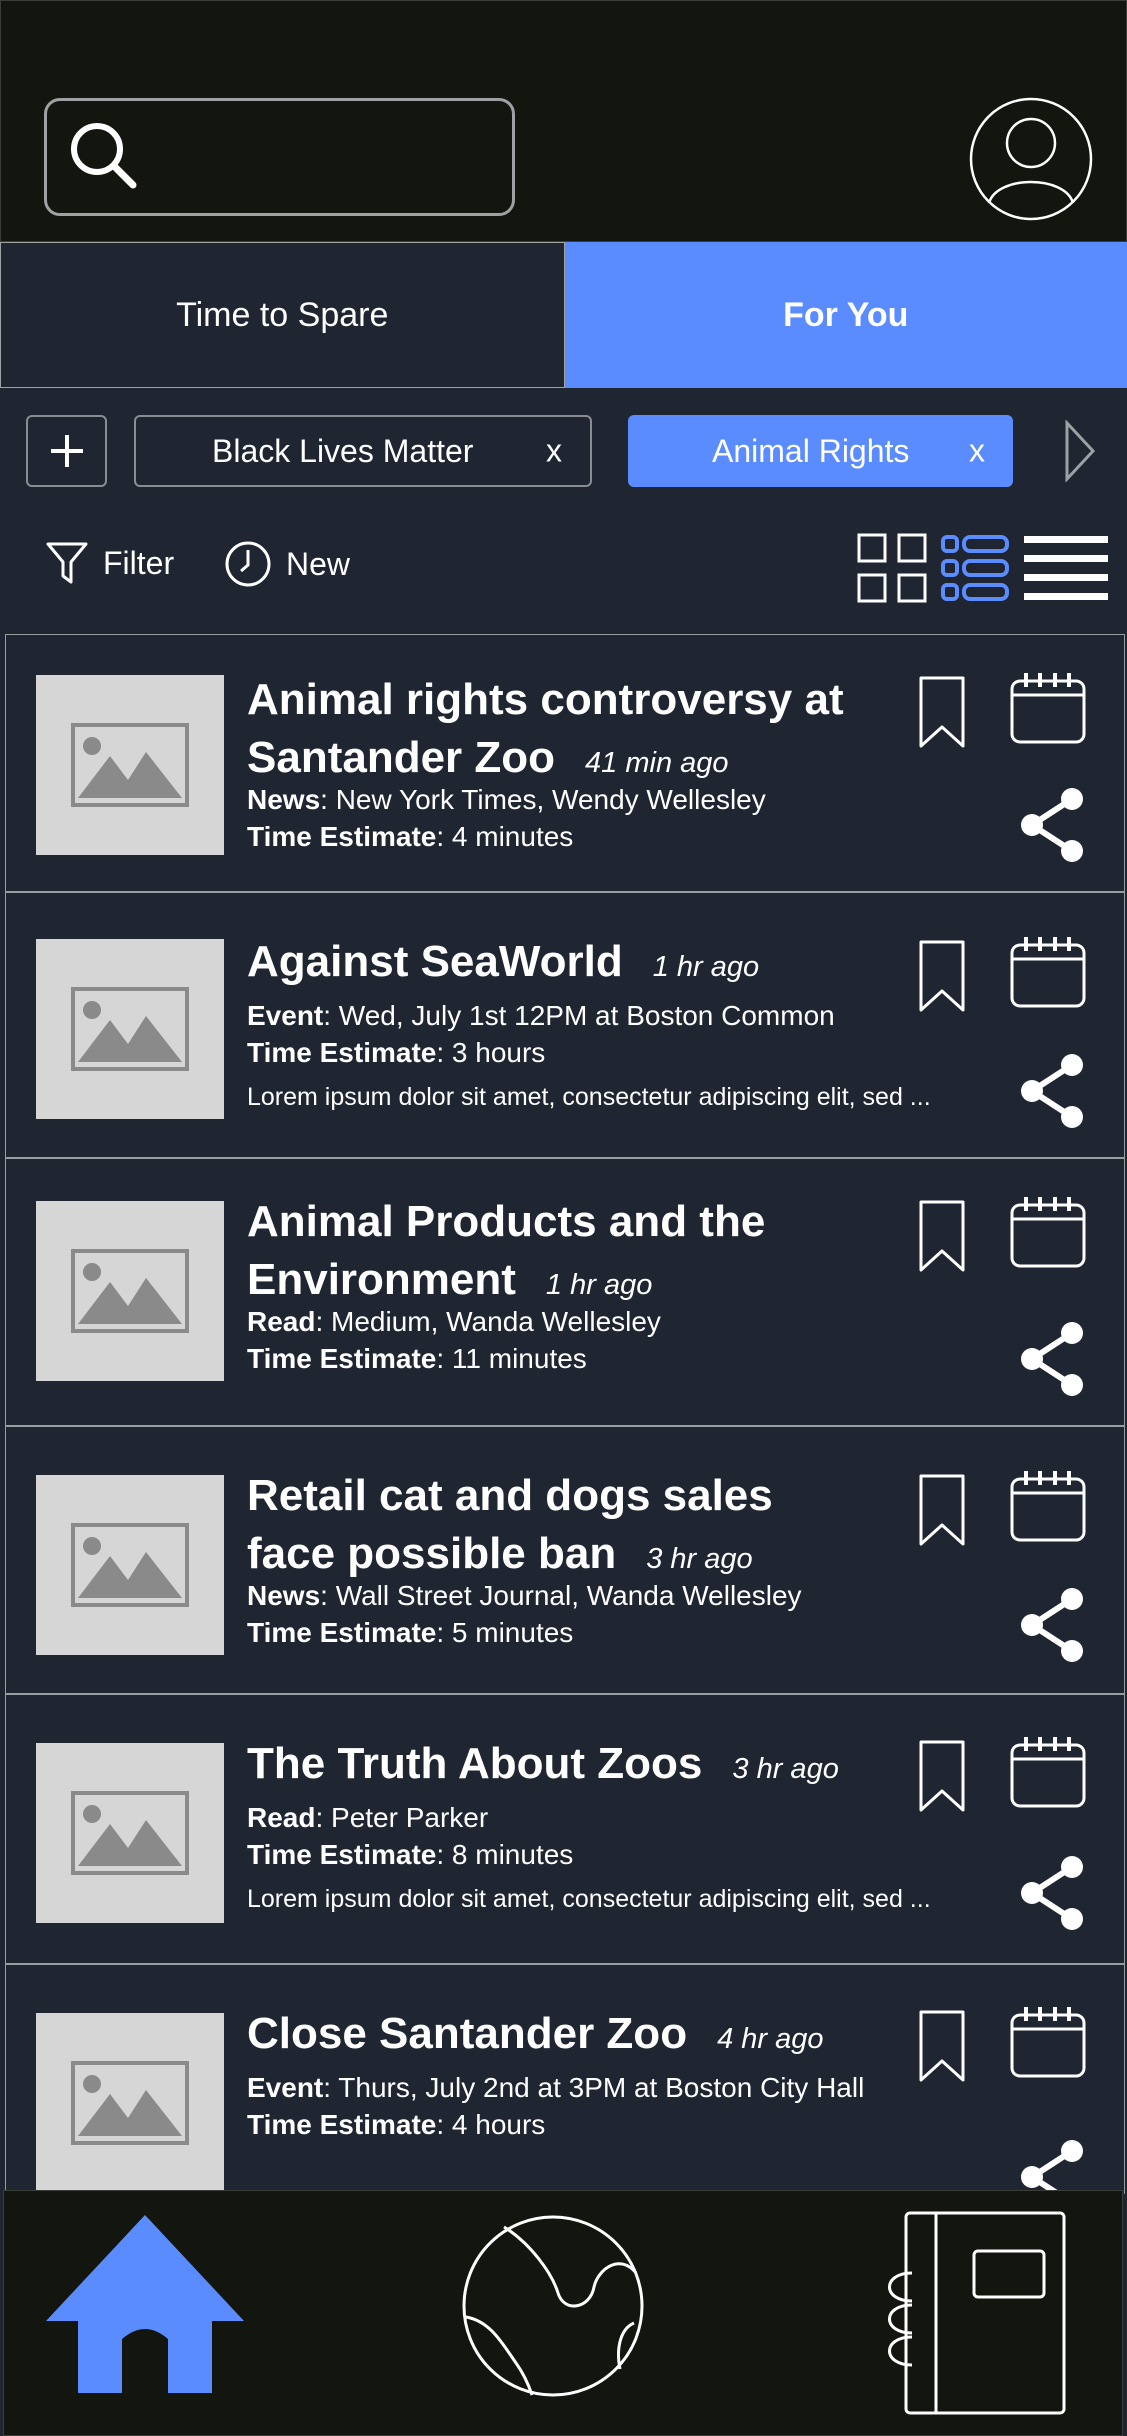 The width and height of the screenshot is (1127, 2436). I want to click on user-avatar-icon, so click(1031, 159).